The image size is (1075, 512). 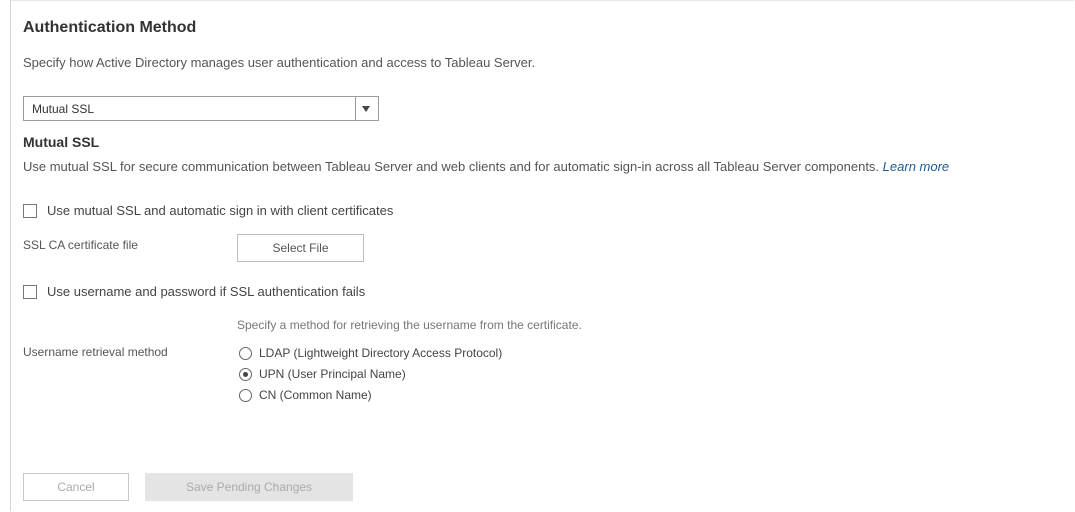 I want to click on chevron-down-icon, so click(x=366, y=109).